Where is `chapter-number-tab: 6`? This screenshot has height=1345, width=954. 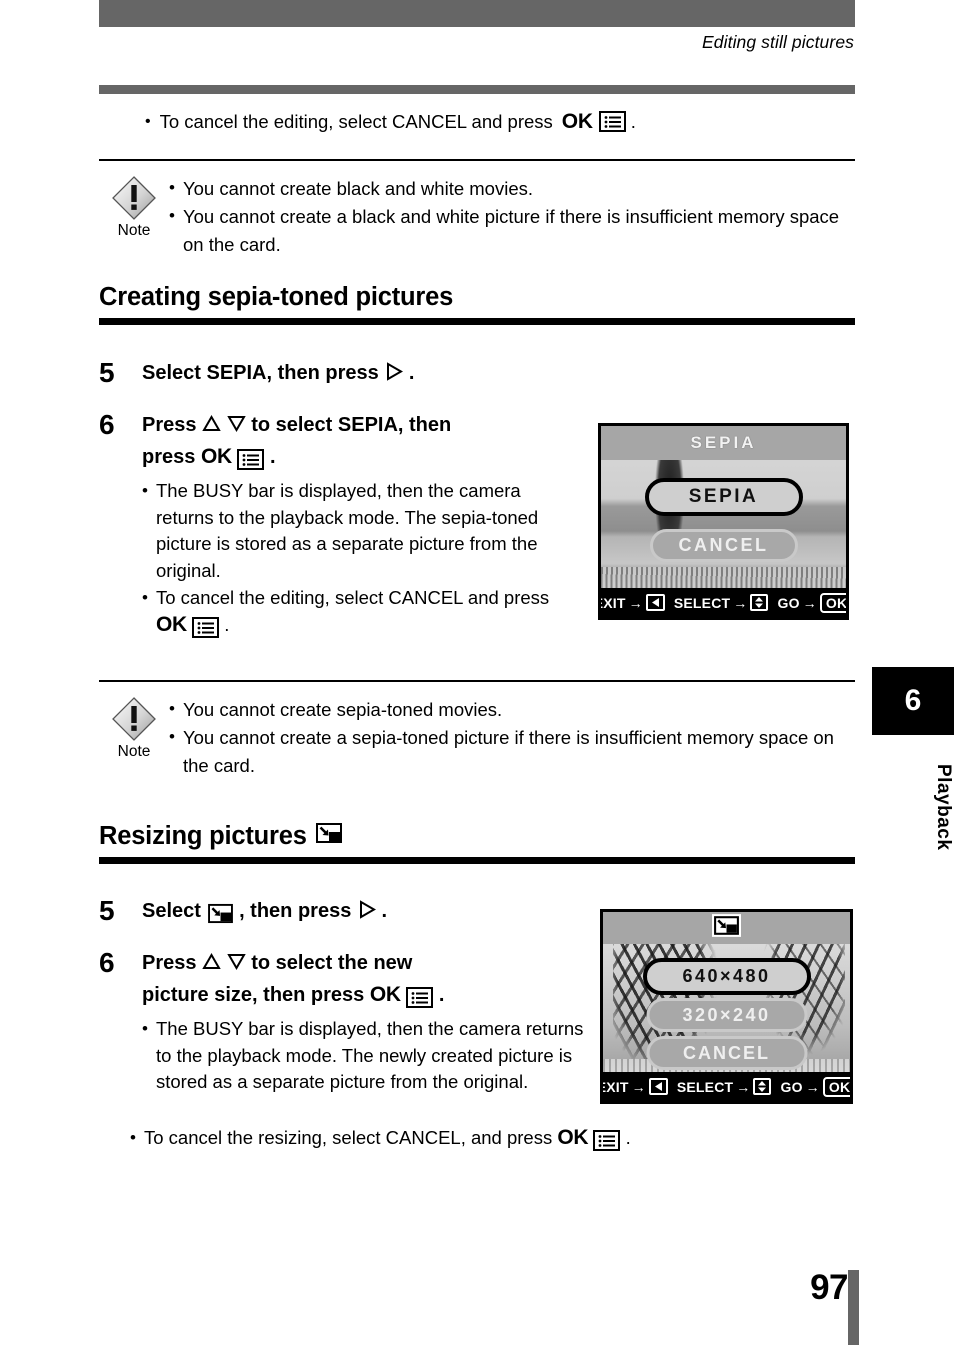 chapter-number-tab: 6 is located at coordinates (913, 701).